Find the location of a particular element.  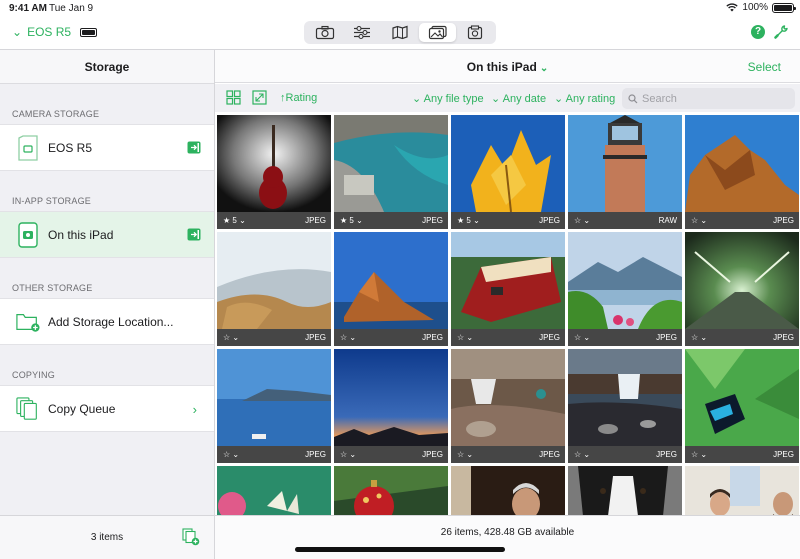

mode-settings-button is located at coordinates (363, 32).